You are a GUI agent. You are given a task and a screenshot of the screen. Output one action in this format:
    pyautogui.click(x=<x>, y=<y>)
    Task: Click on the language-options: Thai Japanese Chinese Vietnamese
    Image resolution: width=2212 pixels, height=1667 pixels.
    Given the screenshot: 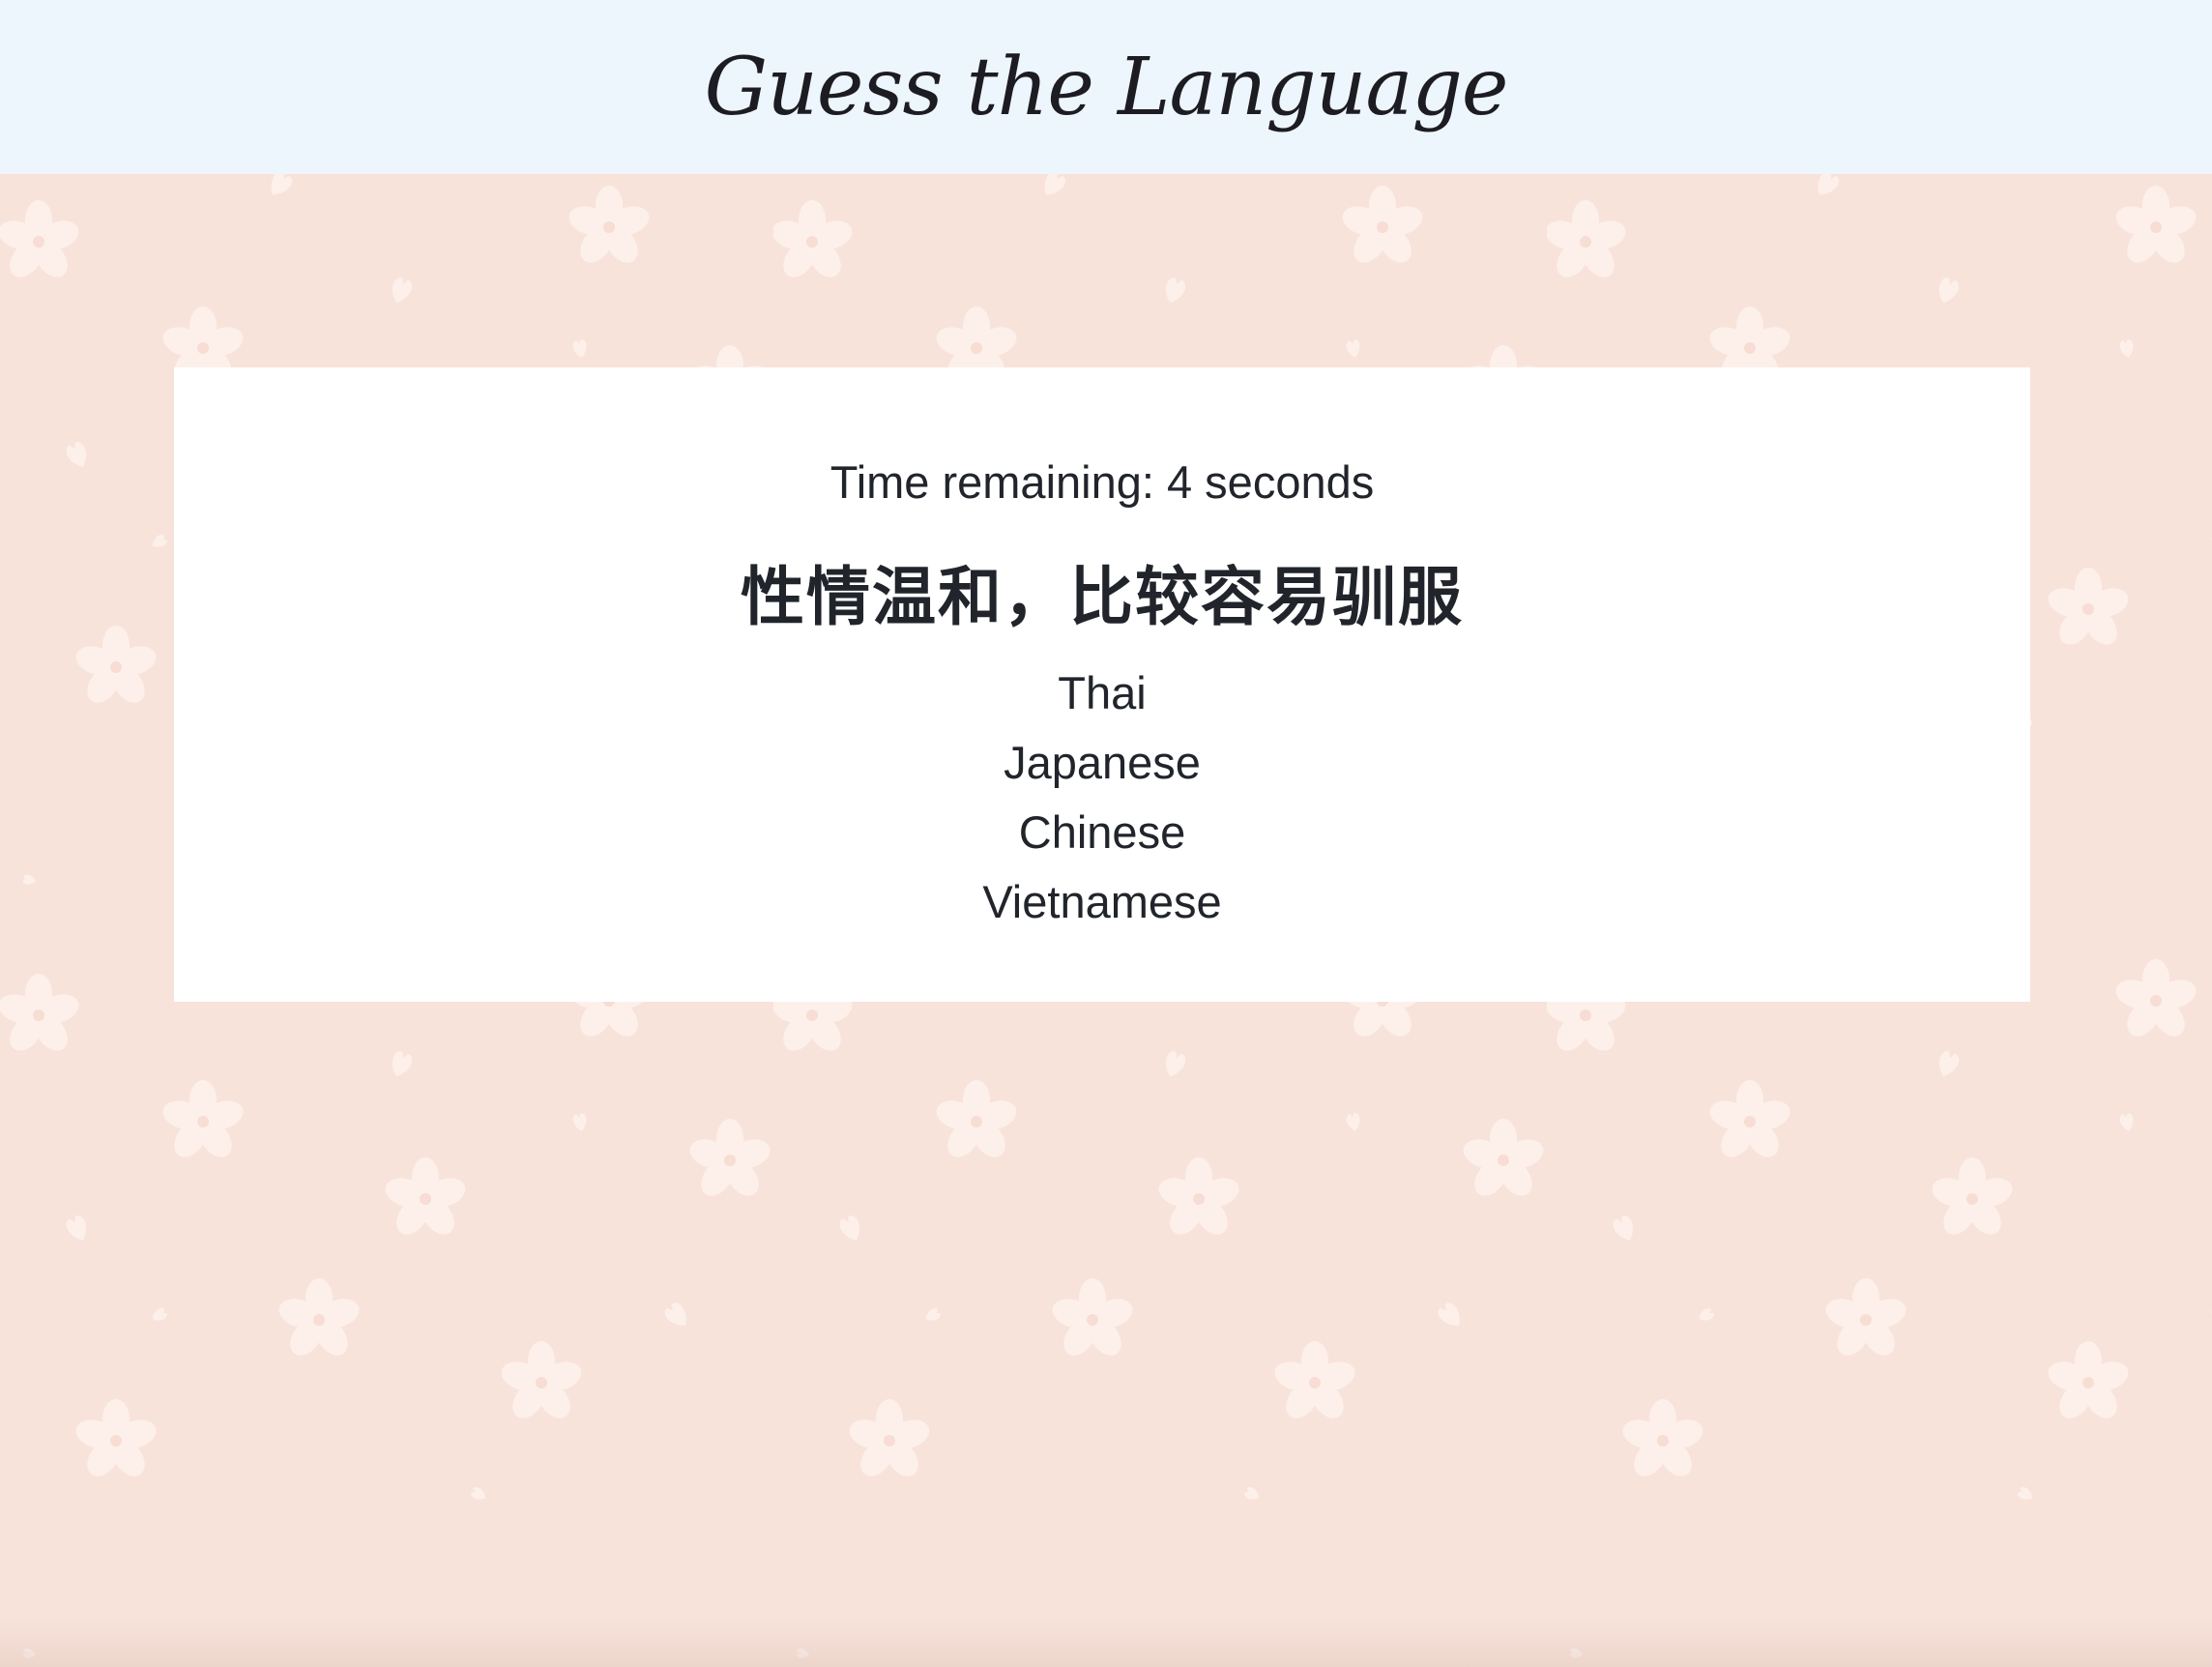 What is the action you would take?
    pyautogui.click(x=1102, y=797)
    